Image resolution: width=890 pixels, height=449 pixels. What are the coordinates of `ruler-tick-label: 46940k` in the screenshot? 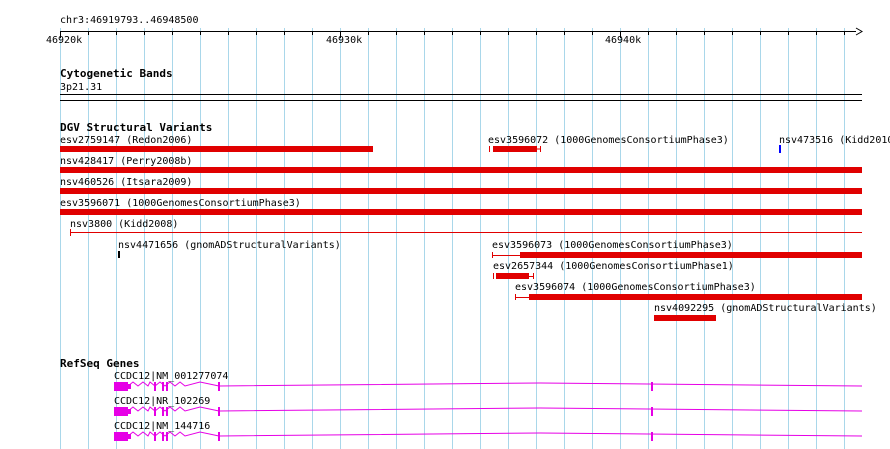 It's located at (623, 40).